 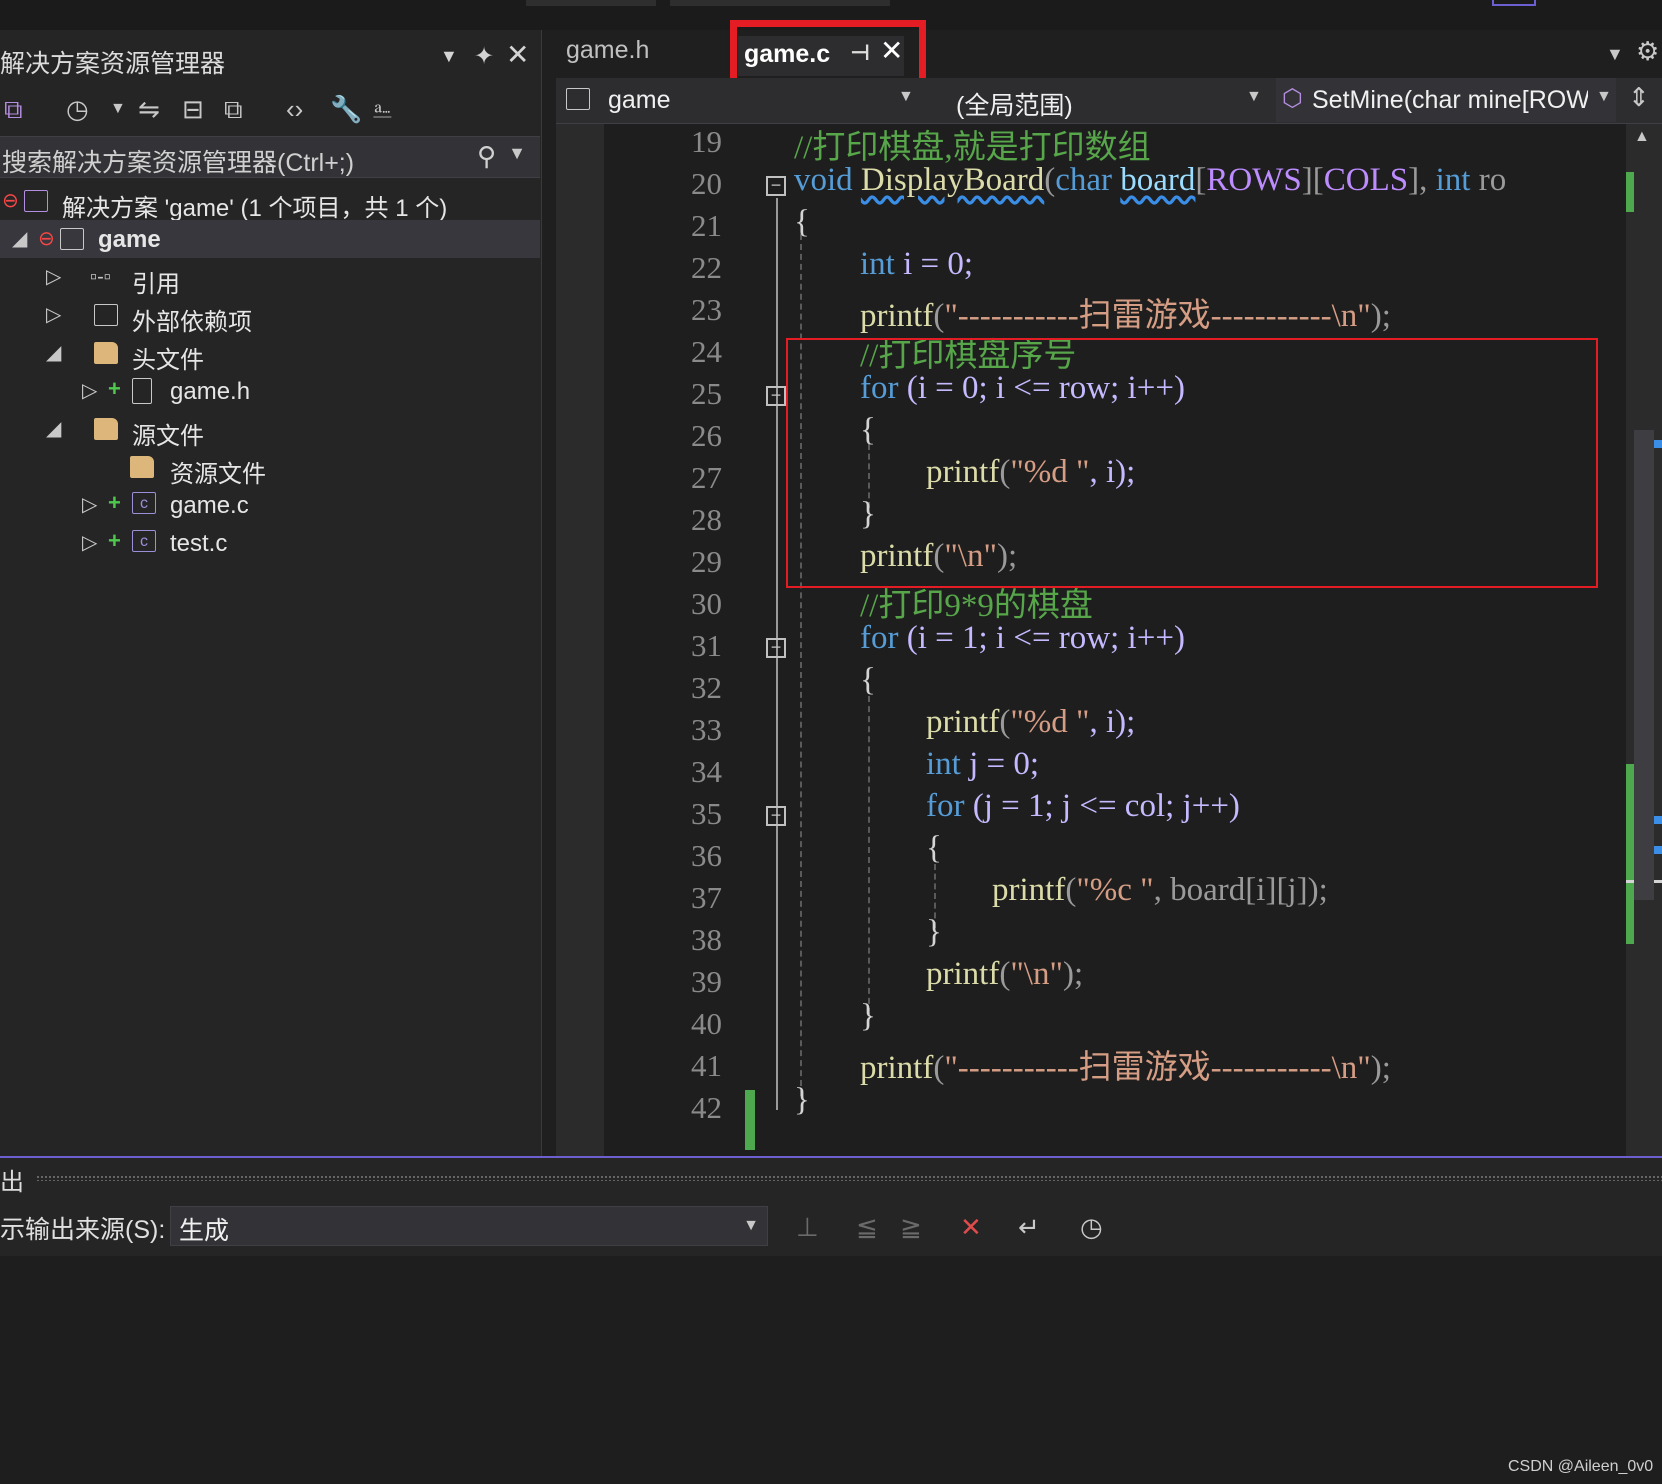 What do you see at coordinates (270, 391) in the screenshot?
I see `tree-item-game-h: ▷ + game.h` at bounding box center [270, 391].